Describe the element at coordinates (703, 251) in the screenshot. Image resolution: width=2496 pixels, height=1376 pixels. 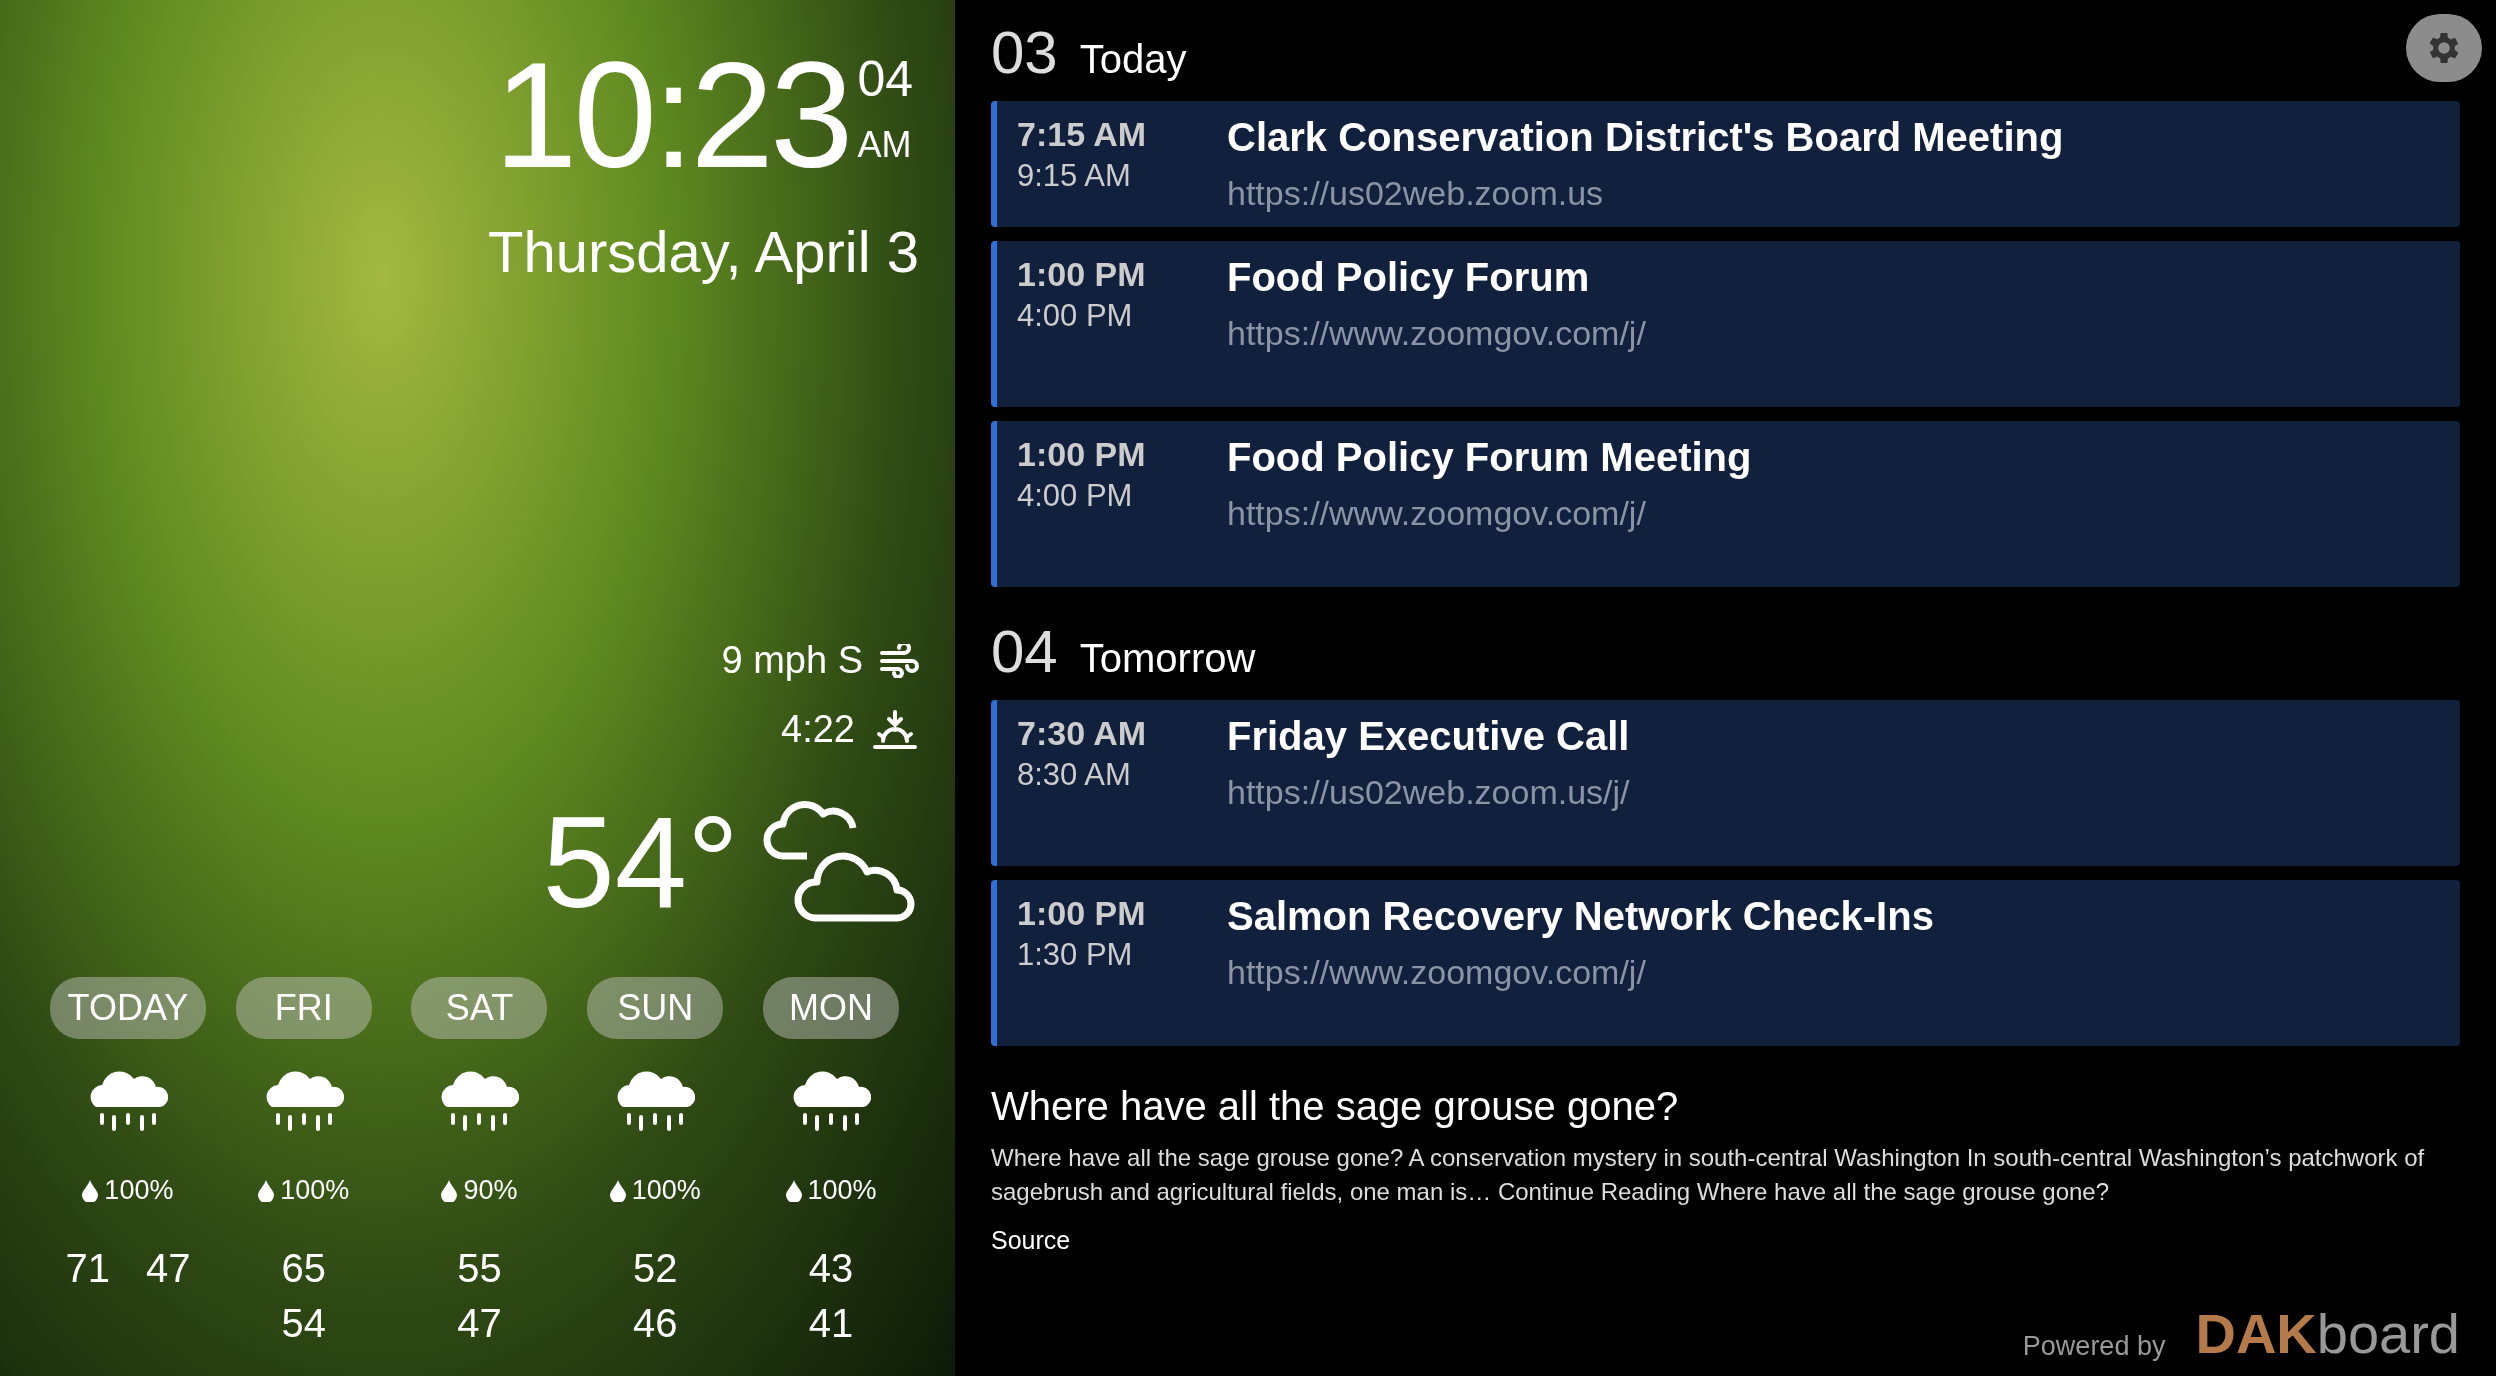
I see `clock-date: Thursday, April 3` at that location.